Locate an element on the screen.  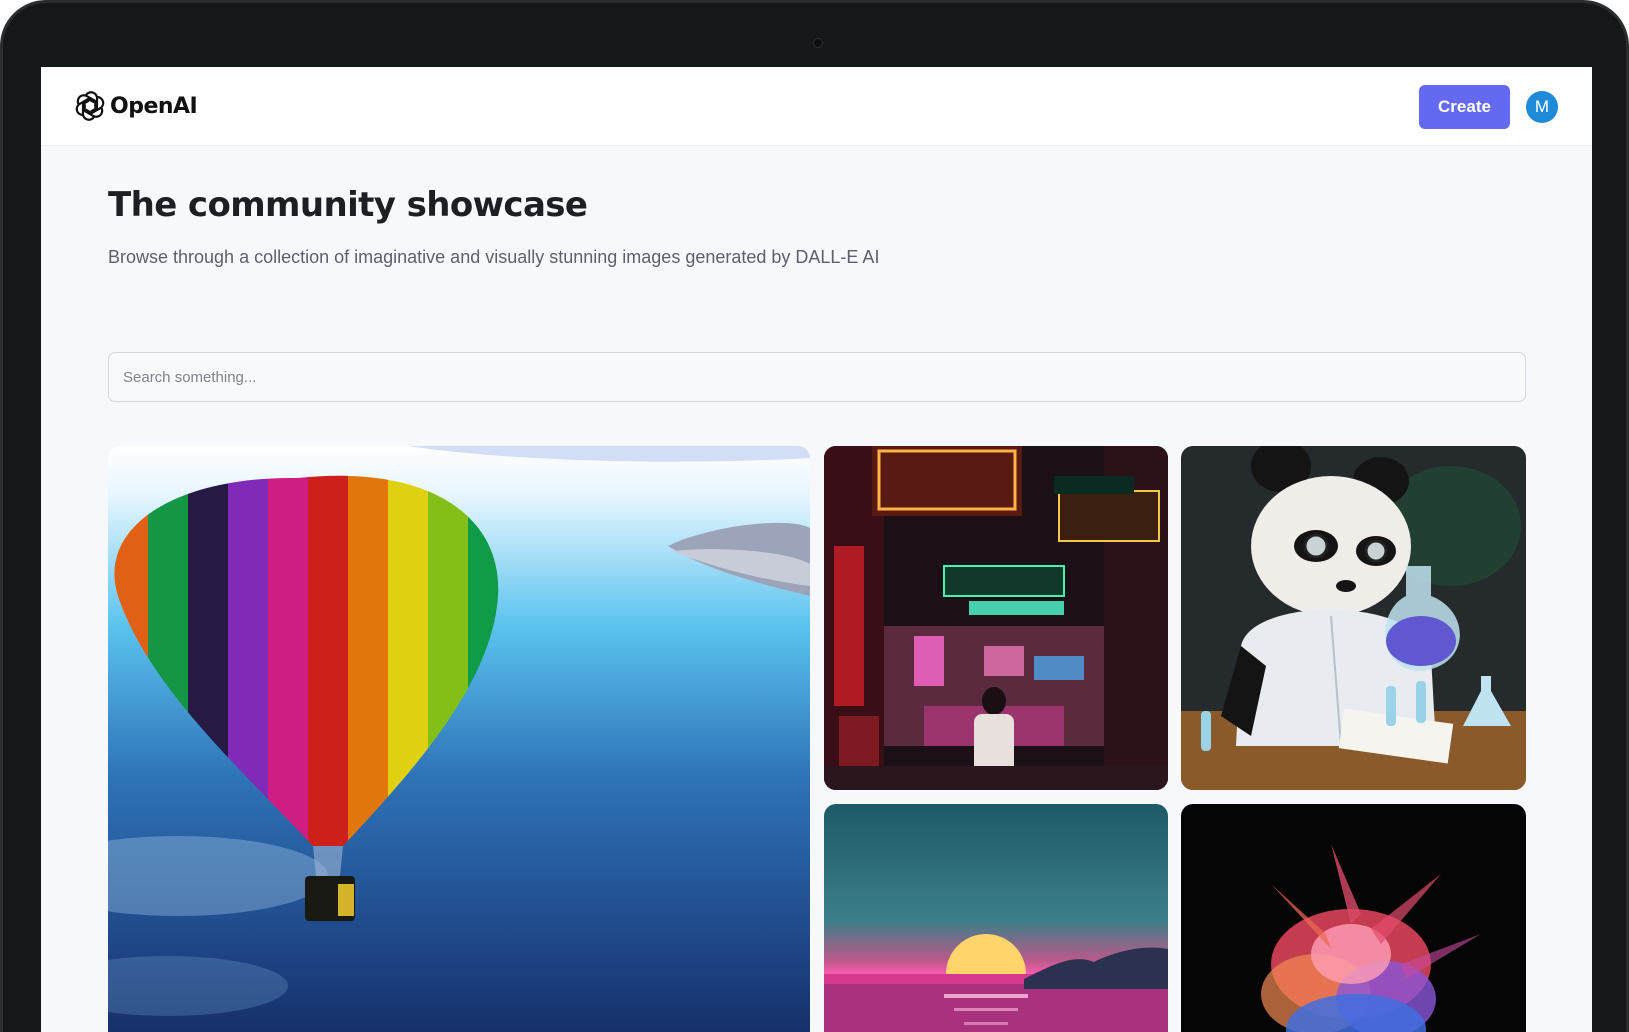
openai-logo: OpenAI is located at coordinates (136, 106).